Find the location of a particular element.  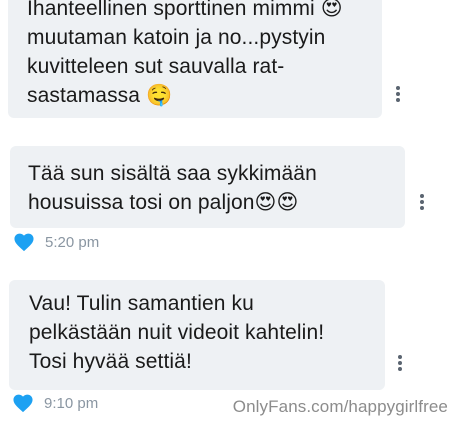

watermark: OnlyFans.com/happygirlfree is located at coordinates (340, 406).